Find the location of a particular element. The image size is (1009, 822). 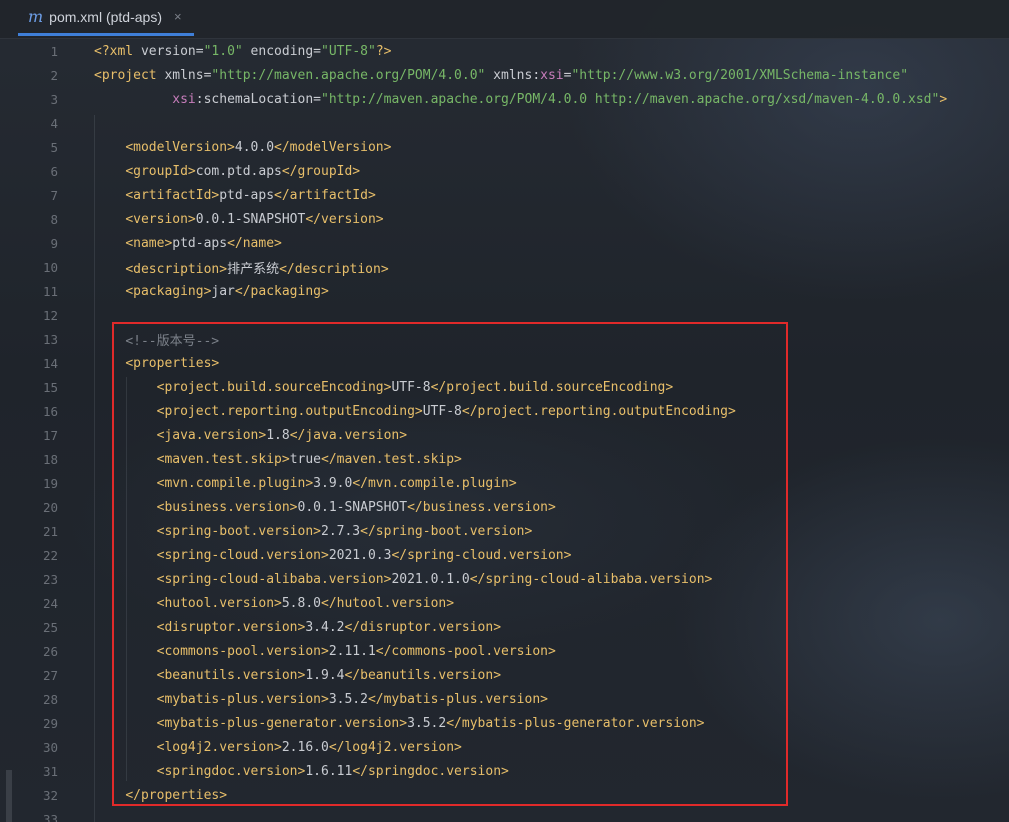

code-token: xsi is located at coordinates (184, 99).